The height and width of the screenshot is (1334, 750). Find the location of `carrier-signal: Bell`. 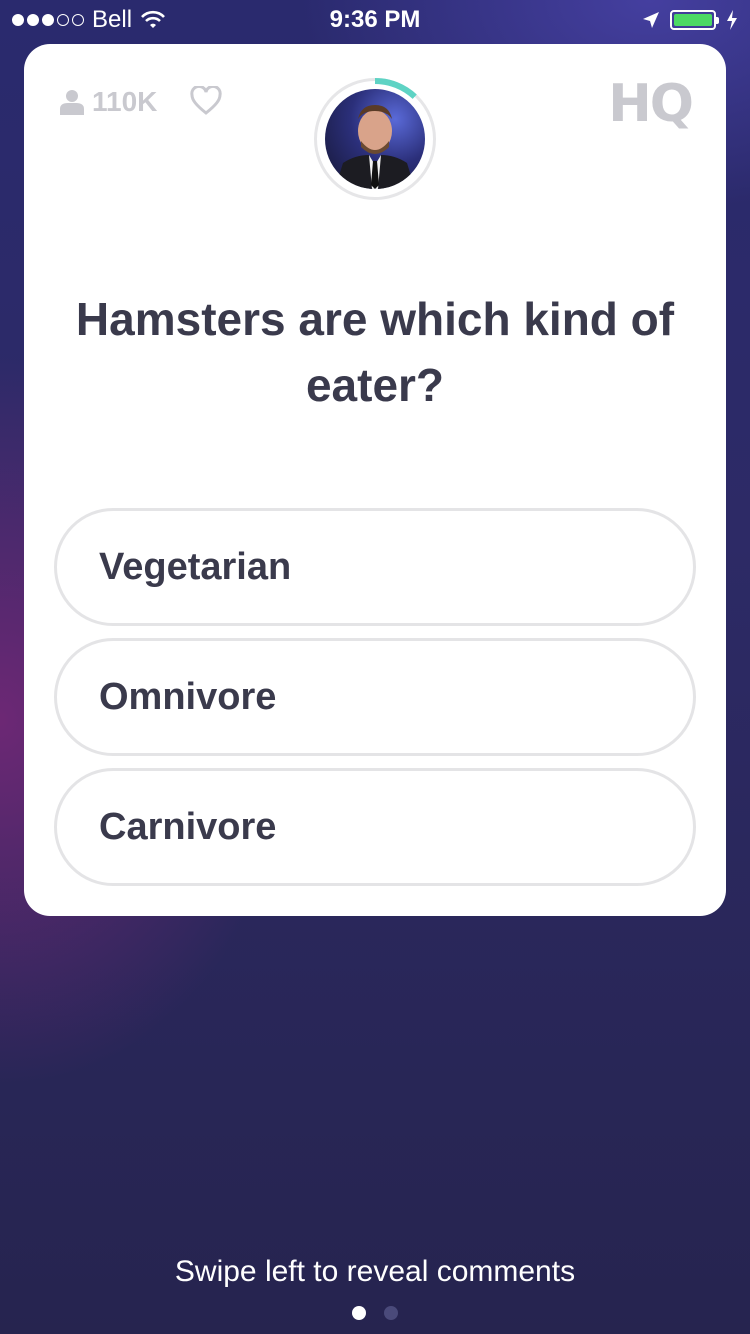

carrier-signal: Bell is located at coordinates (89, 20).